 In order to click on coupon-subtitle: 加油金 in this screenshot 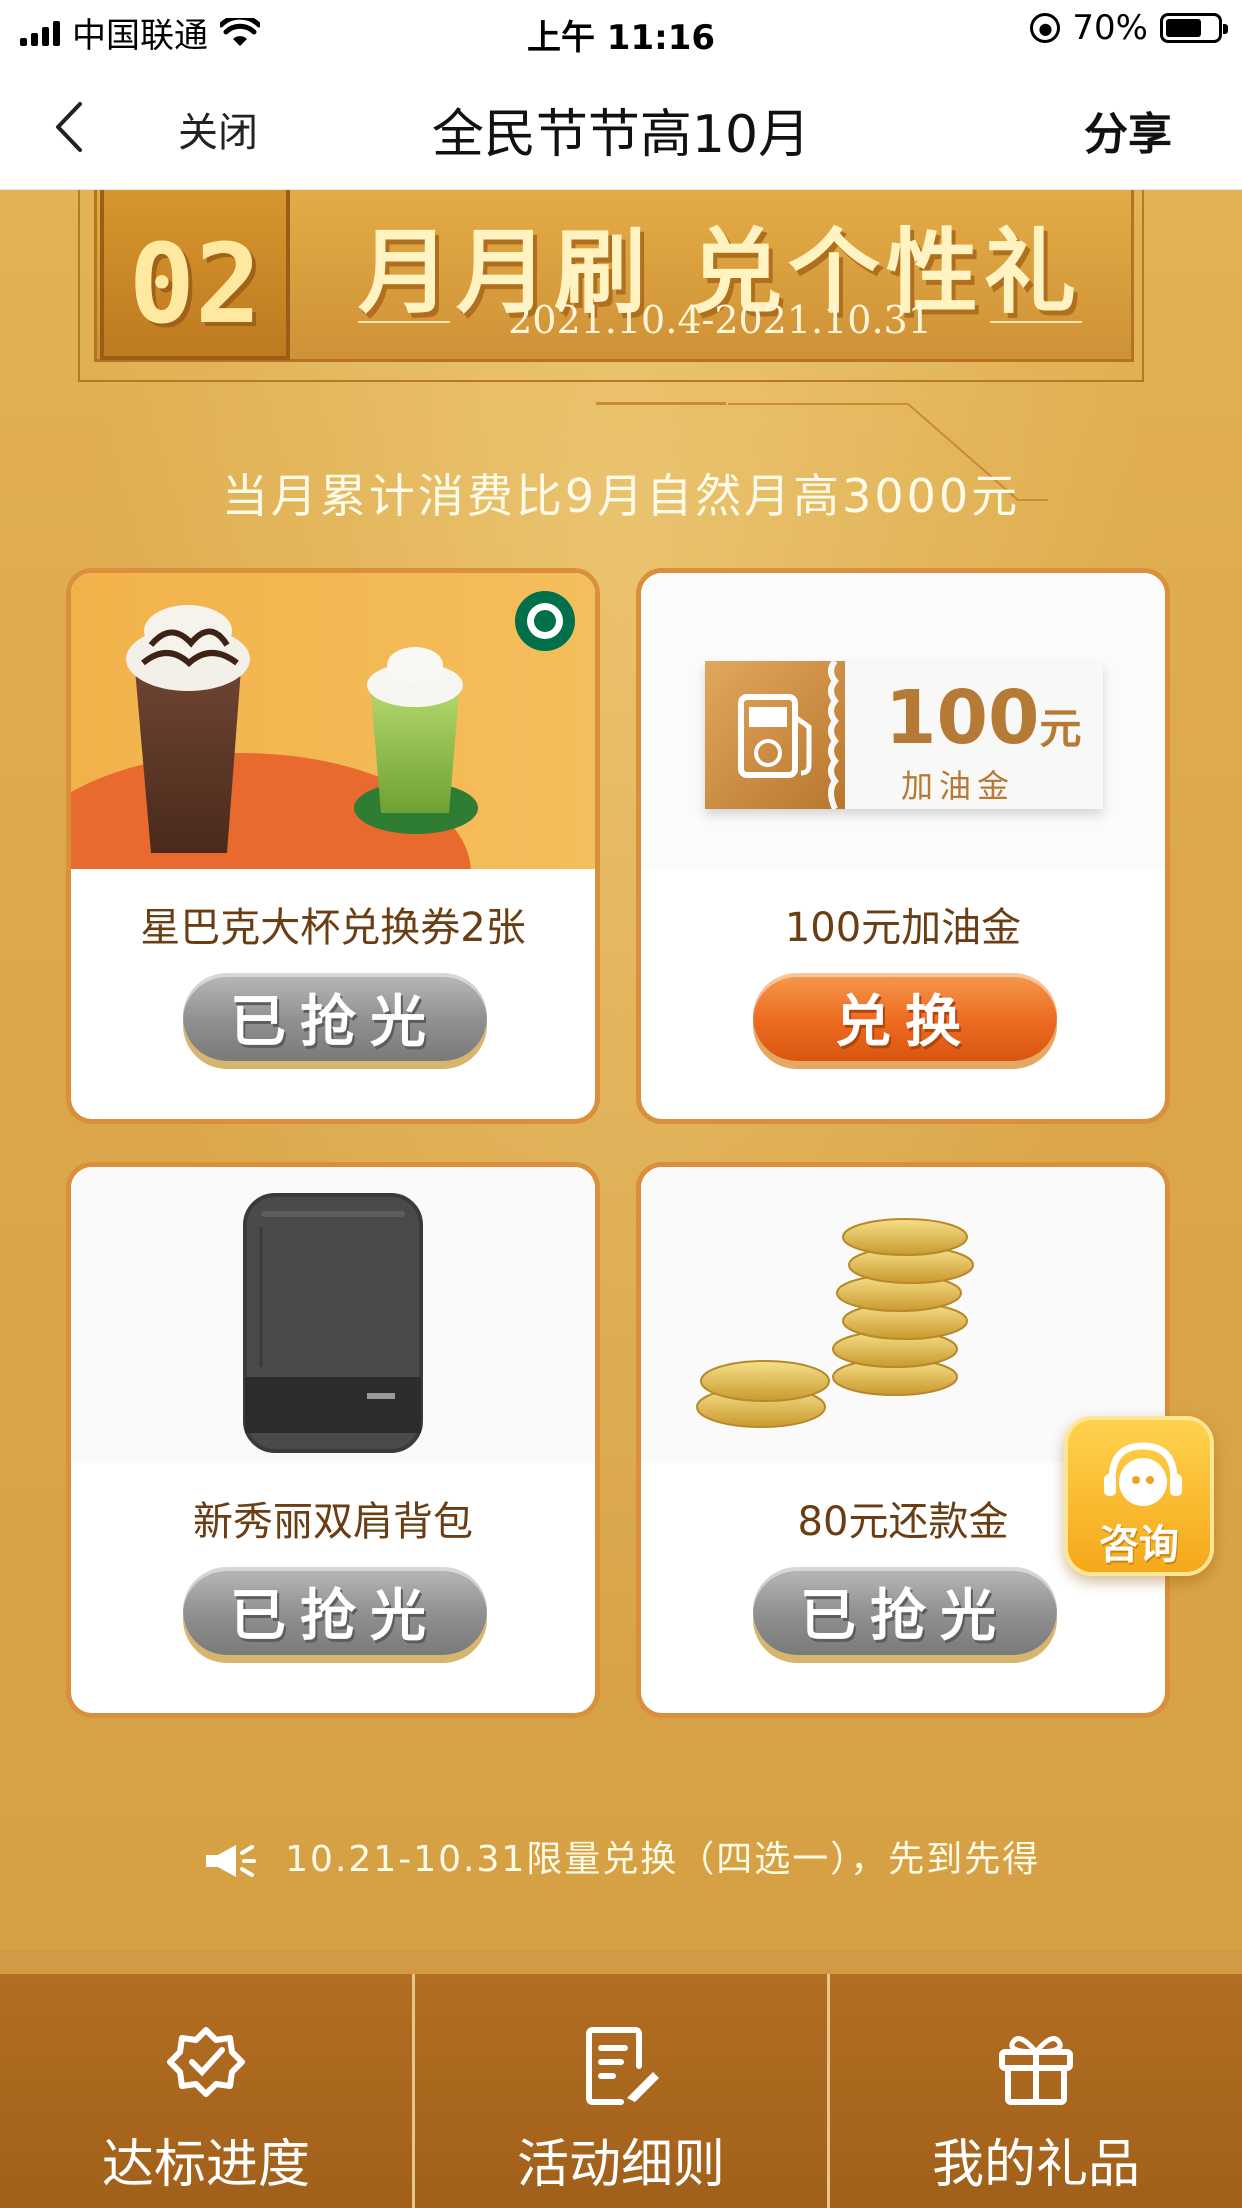, I will do `click(958, 786)`.